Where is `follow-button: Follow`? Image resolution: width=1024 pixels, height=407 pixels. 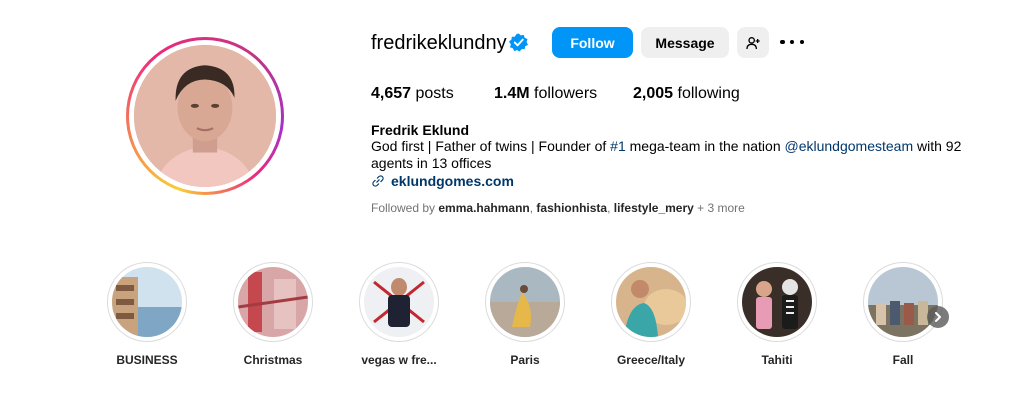 follow-button: Follow is located at coordinates (592, 42).